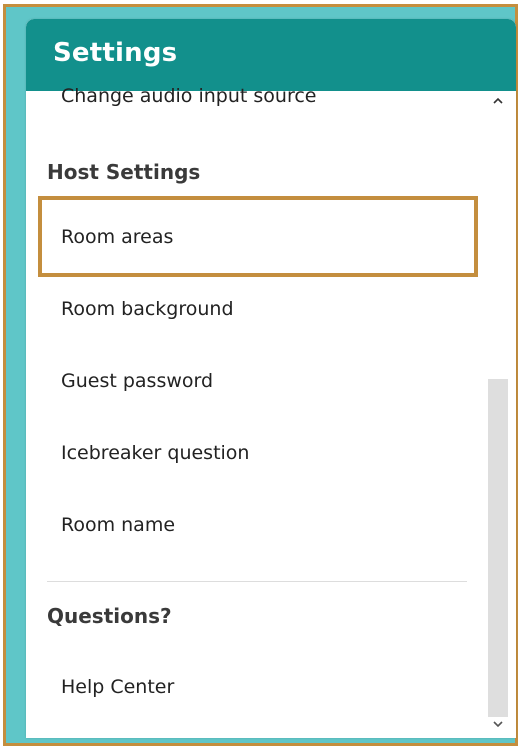 This screenshot has height=750, width=523. I want to click on icebreaker-question-item: Icebreaker question, so click(259, 455).